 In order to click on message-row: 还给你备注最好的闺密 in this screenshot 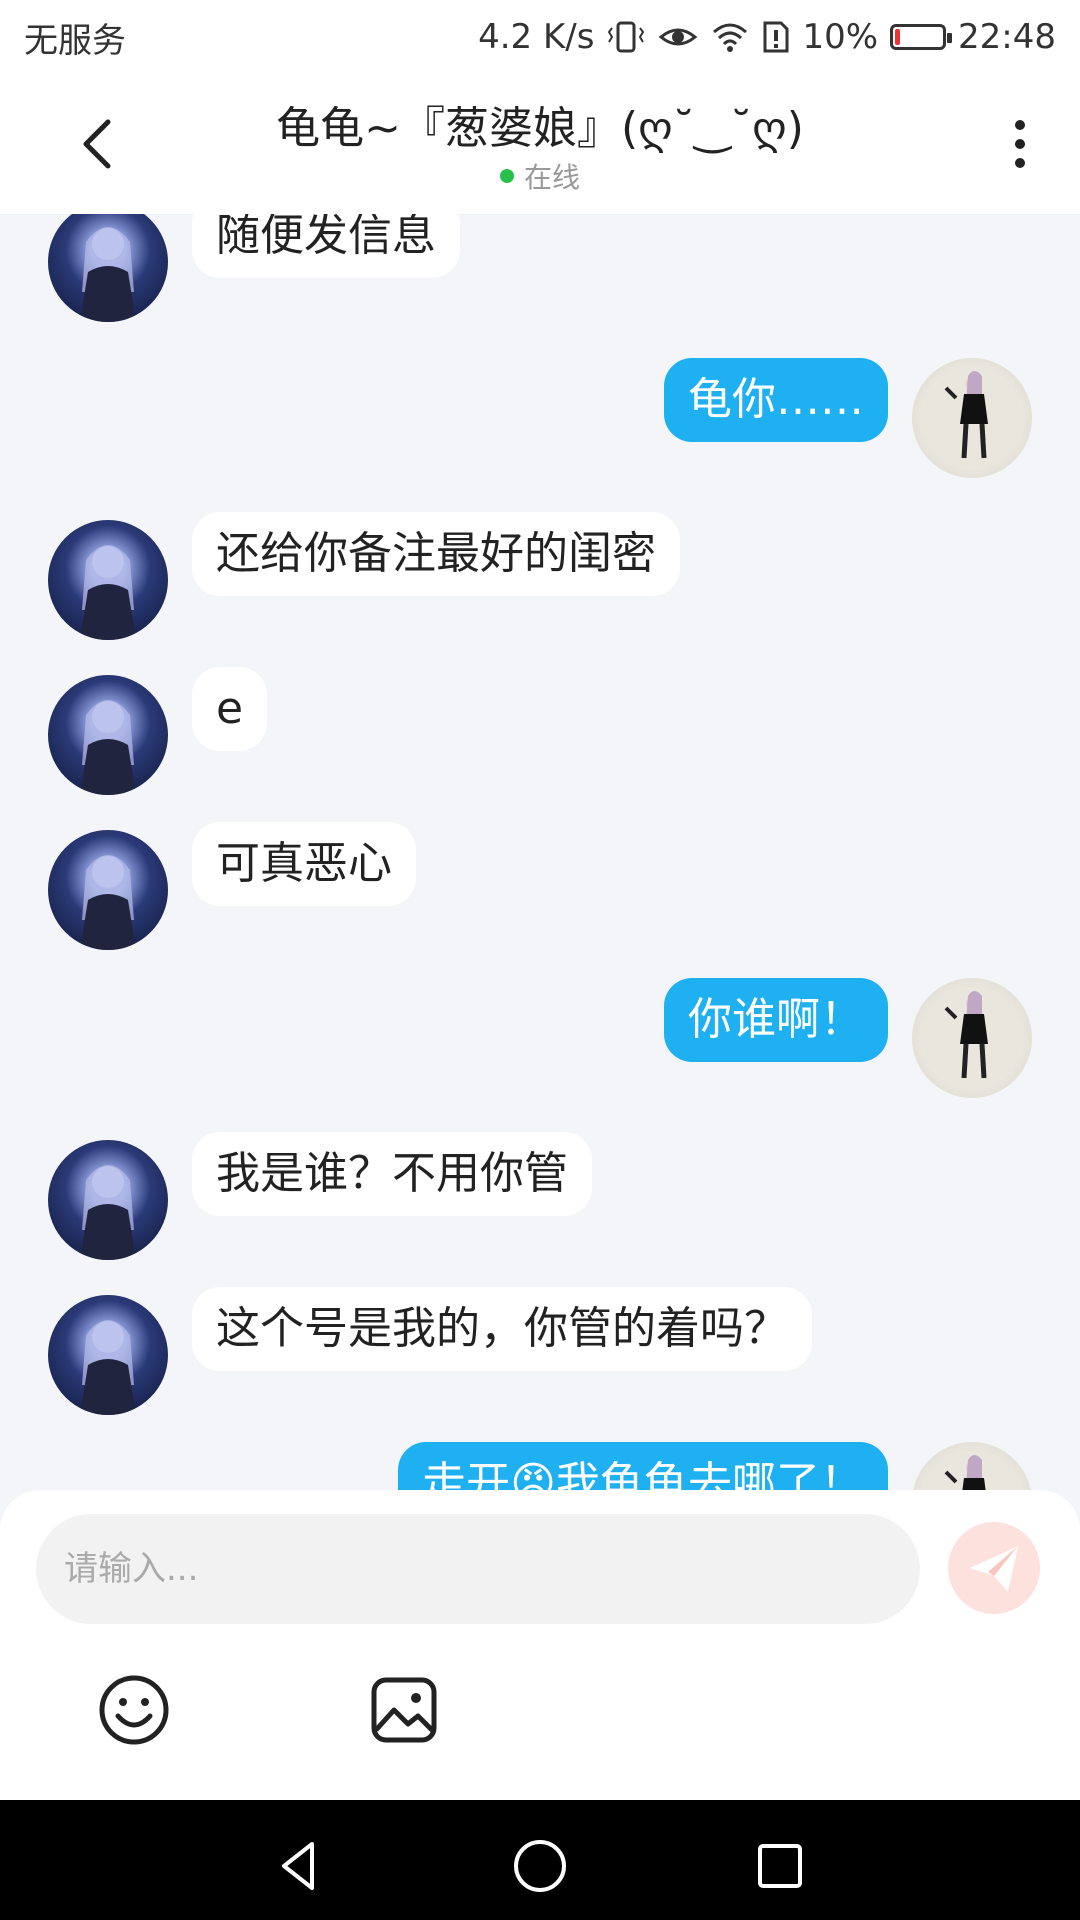, I will do `click(540, 582)`.